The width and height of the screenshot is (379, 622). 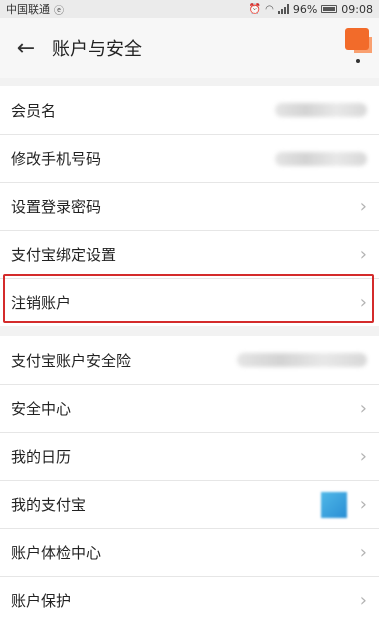 What do you see at coordinates (269, 9) in the screenshot?
I see `wifi-icon: ◠` at bounding box center [269, 9].